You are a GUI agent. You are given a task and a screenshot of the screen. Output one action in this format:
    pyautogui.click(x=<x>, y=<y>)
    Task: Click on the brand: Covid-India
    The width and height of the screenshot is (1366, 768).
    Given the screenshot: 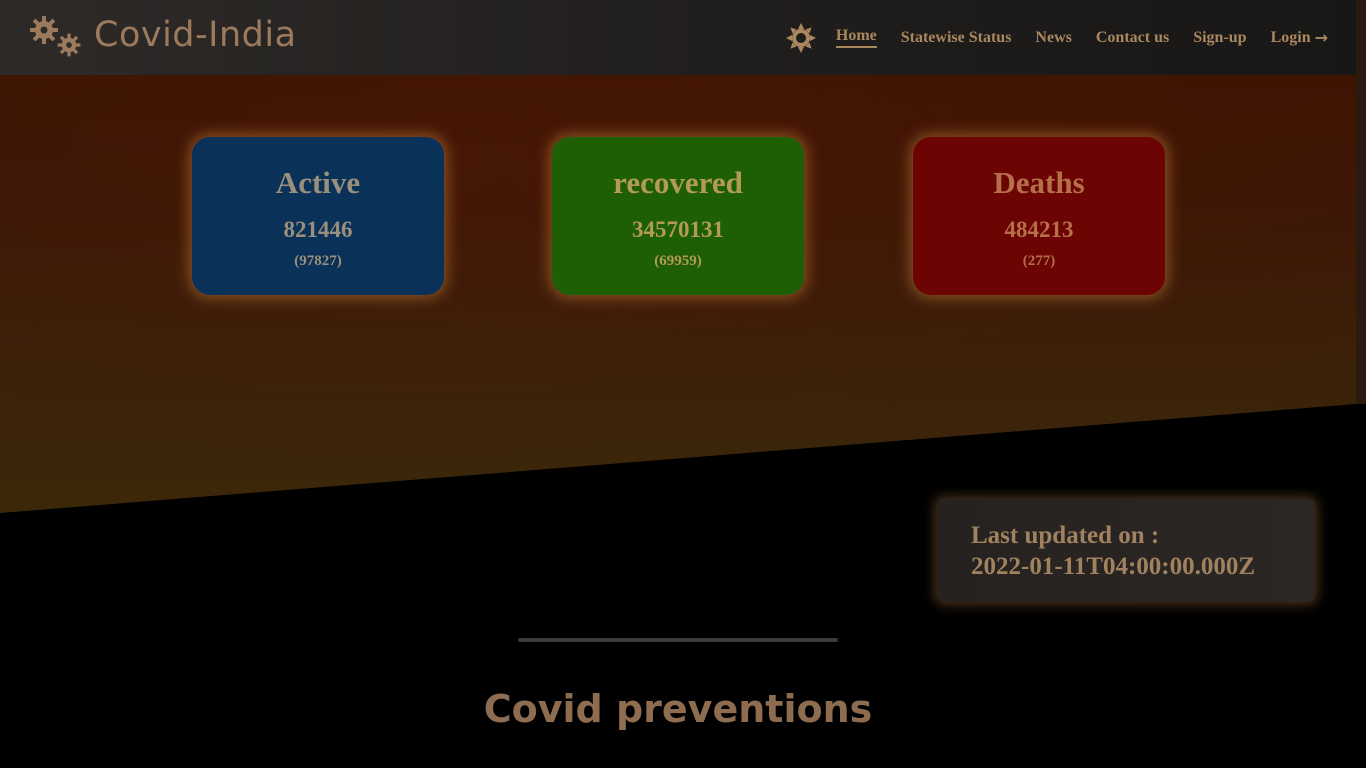 What is the action you would take?
    pyautogui.click(x=162, y=35)
    